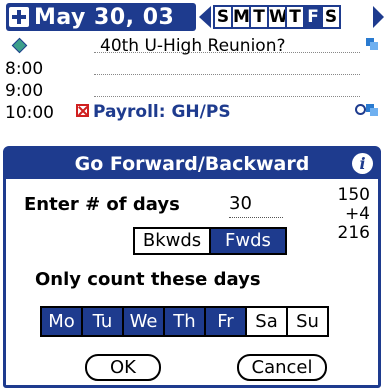 Image resolution: width=384 pixels, height=390 pixels. Describe the element at coordinates (19, 17) in the screenshot. I see `plus-icon` at that location.